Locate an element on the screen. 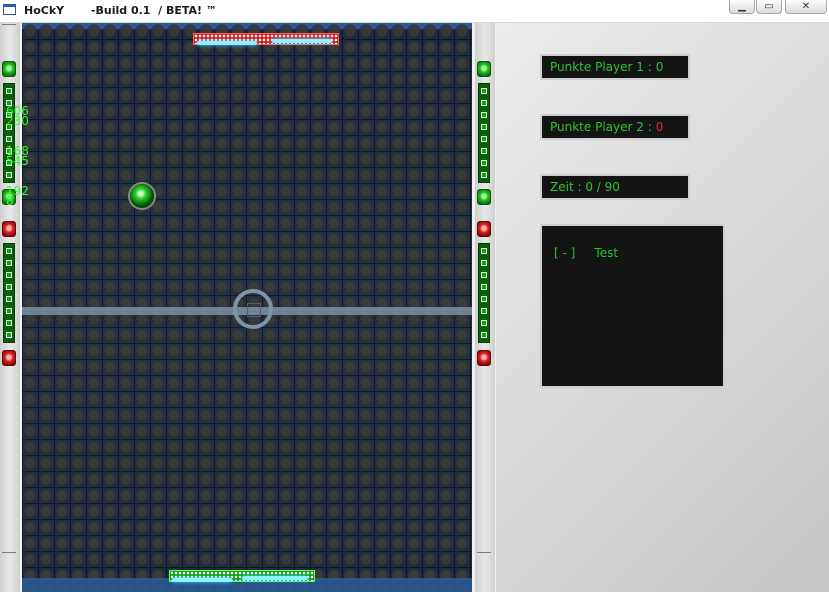 Image resolution: width=829 pixels, height=592 pixels. debug-readout-4: 545 is located at coordinates (17, 161).